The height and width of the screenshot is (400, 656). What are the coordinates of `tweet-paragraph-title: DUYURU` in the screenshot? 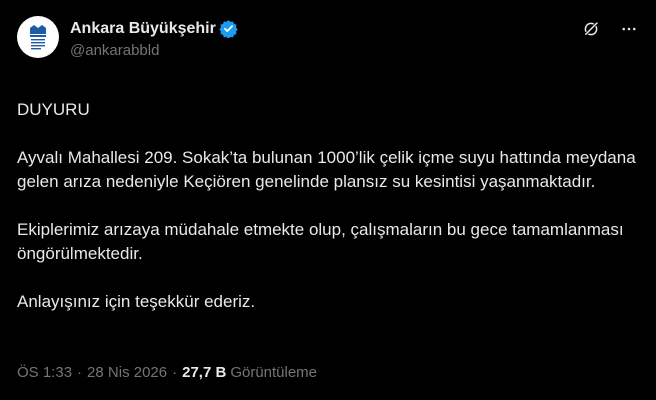 It's located at (53, 109).